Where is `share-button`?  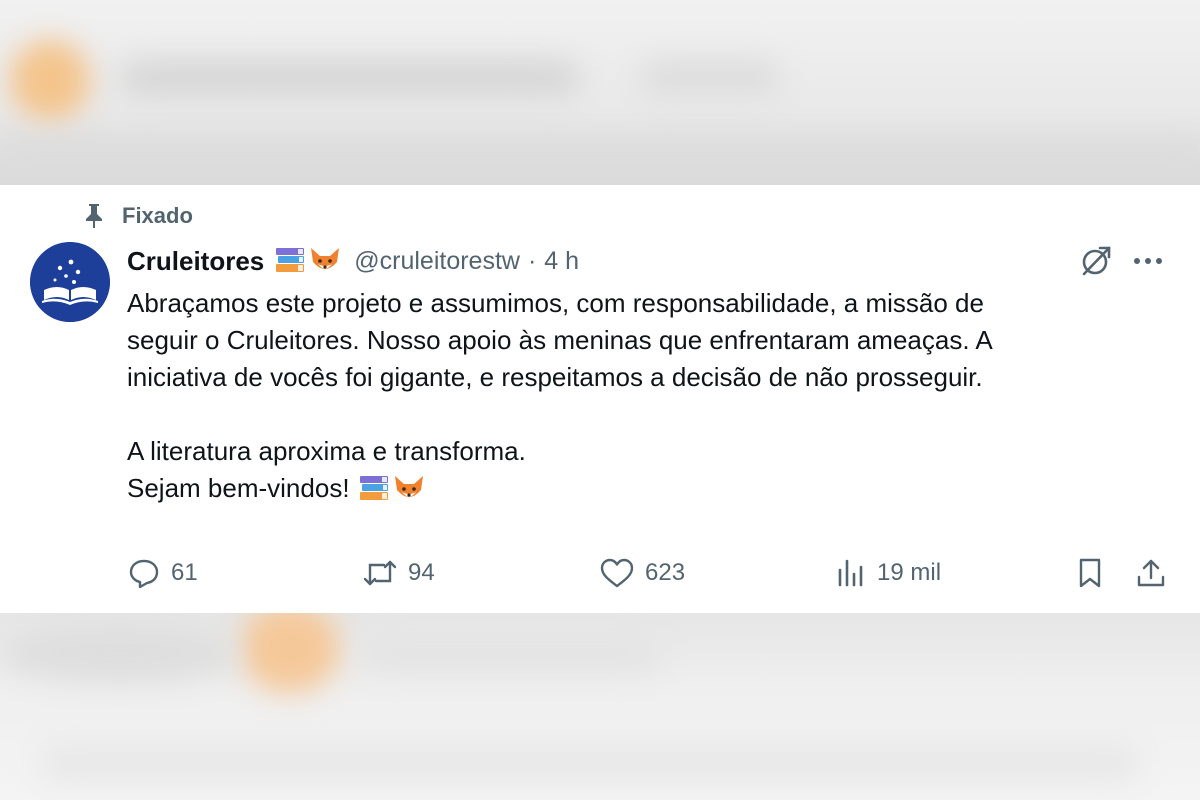
share-button is located at coordinates (1151, 573).